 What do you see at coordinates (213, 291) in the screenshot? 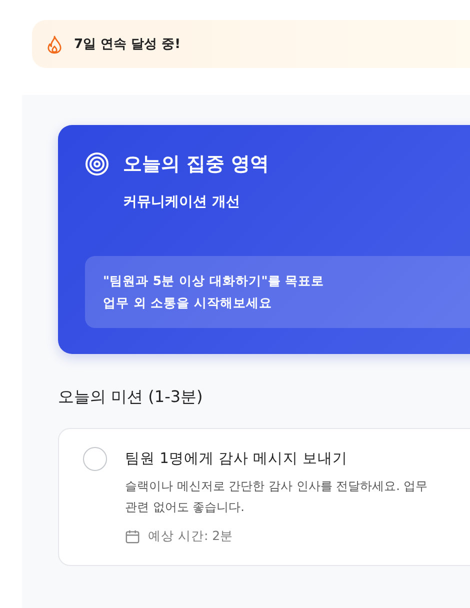
I see `tip-text: "팀원과 5분 이상 대화하기"를 목표로 업무 외 소통을 시작해보세요` at bounding box center [213, 291].